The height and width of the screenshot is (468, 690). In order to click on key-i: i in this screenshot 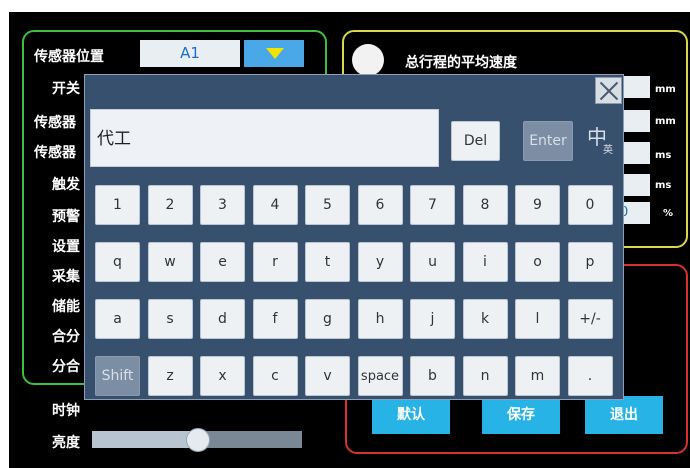, I will do `click(485, 262)`.